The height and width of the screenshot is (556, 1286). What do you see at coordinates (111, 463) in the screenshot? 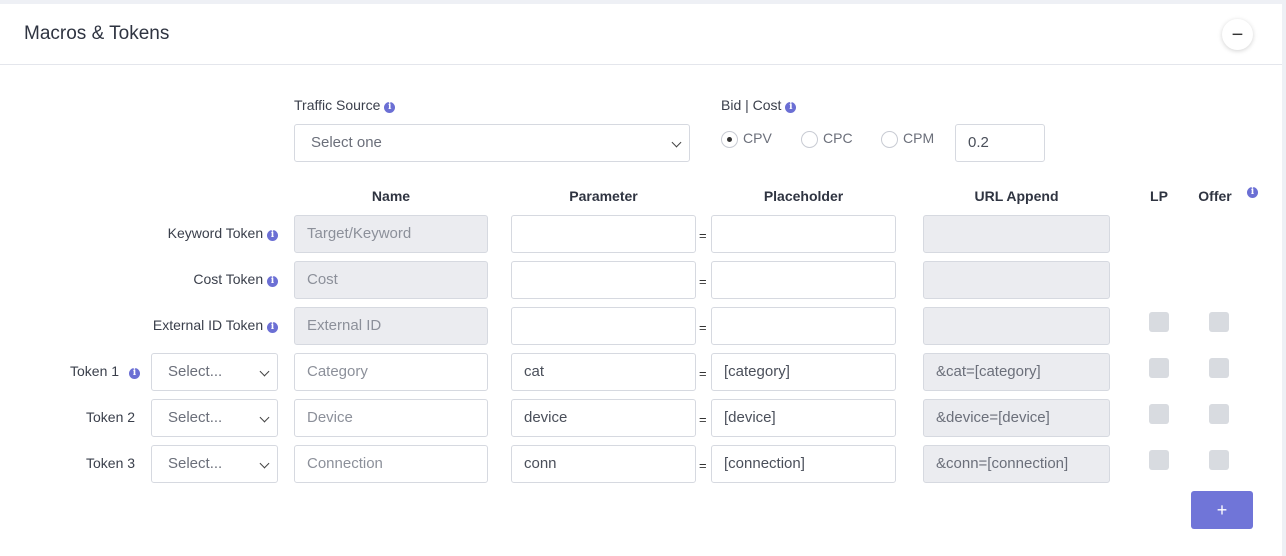
I see `row-label-token-3: Token 3` at bounding box center [111, 463].